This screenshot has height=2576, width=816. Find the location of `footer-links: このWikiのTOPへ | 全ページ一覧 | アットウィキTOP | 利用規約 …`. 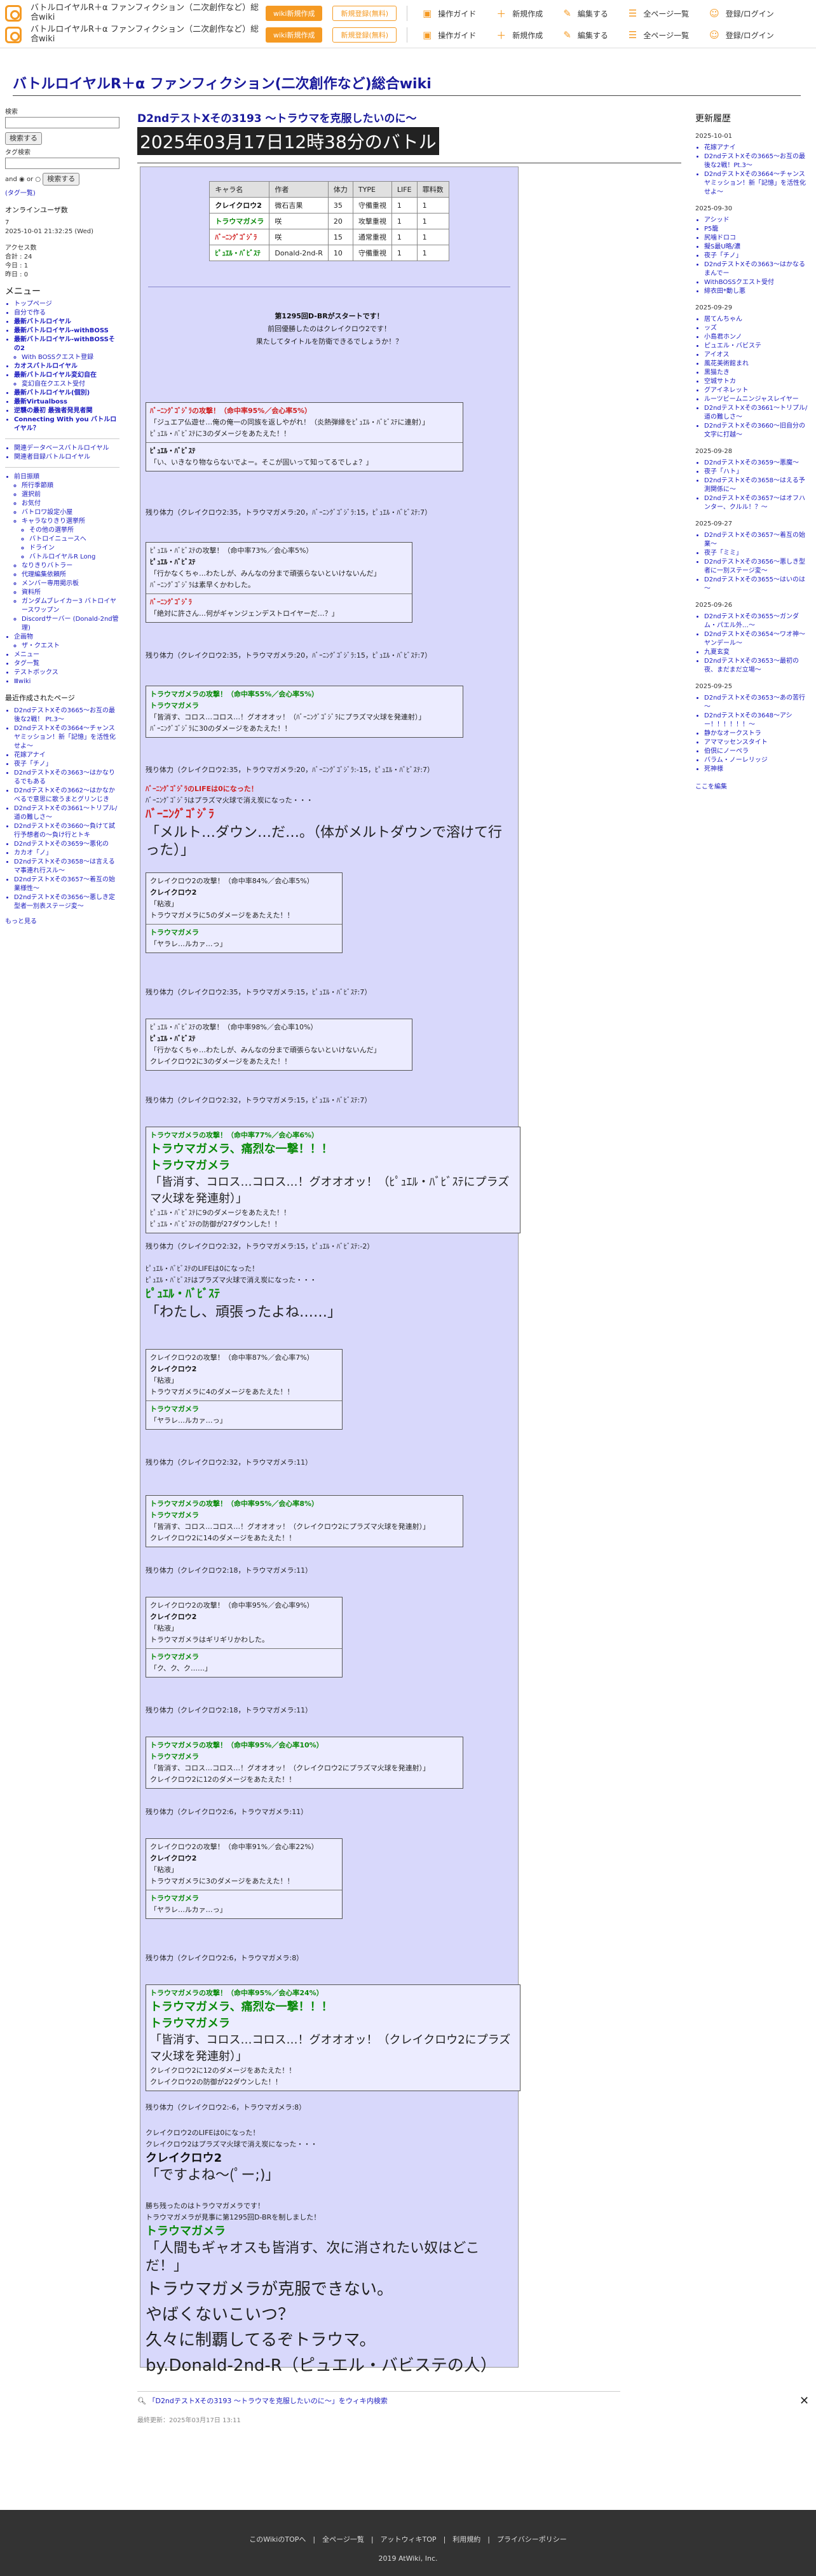

footer-links: このWikiのTOPへ | 全ページ一覧 | アットウィキTOP | 利用規約 … is located at coordinates (408, 2539).